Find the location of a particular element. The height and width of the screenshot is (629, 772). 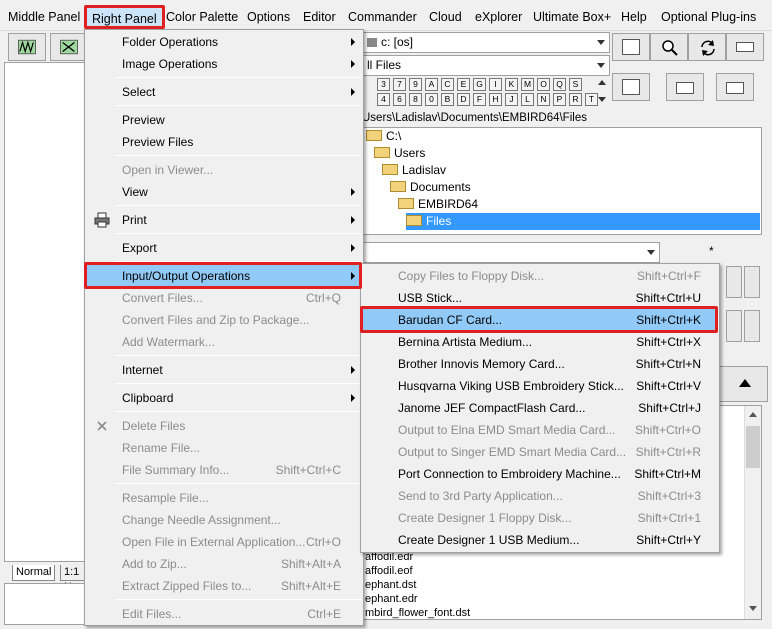

letter-filter-key: L is located at coordinates (527, 99).